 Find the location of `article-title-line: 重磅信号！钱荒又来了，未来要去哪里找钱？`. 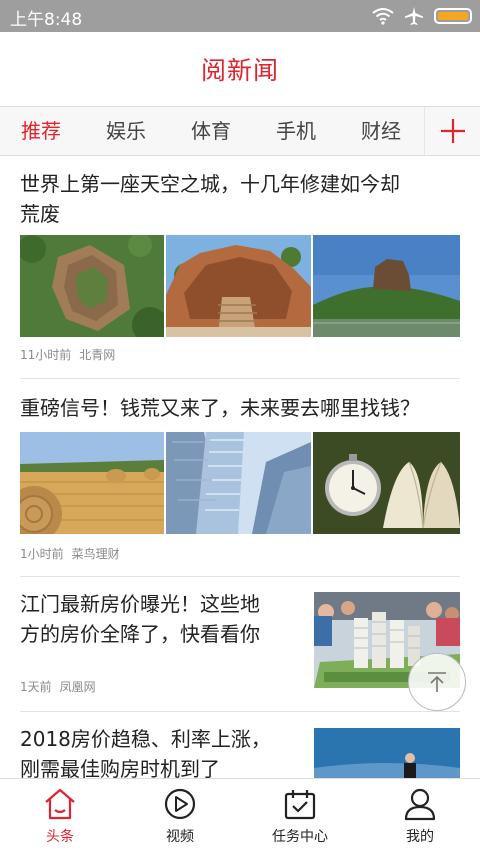

article-title-line: 重磅信号！钱荒又来了，未来要去哪里找钱？ is located at coordinates (220, 408).